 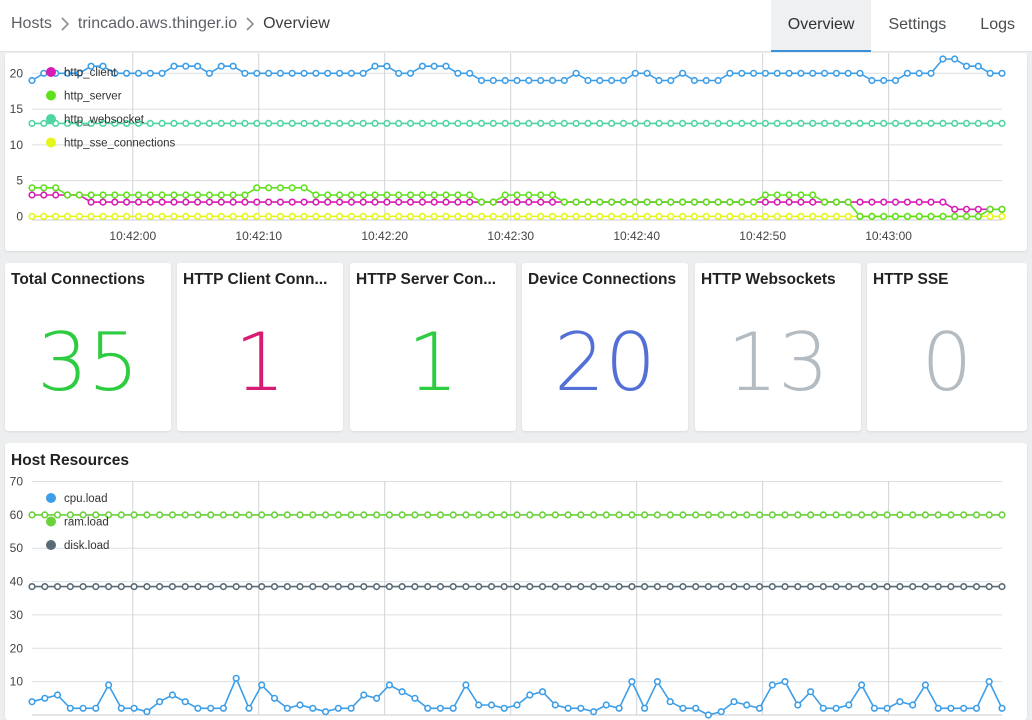 What do you see at coordinates (17, 73) in the screenshot?
I see `y-tick-label: 20` at bounding box center [17, 73].